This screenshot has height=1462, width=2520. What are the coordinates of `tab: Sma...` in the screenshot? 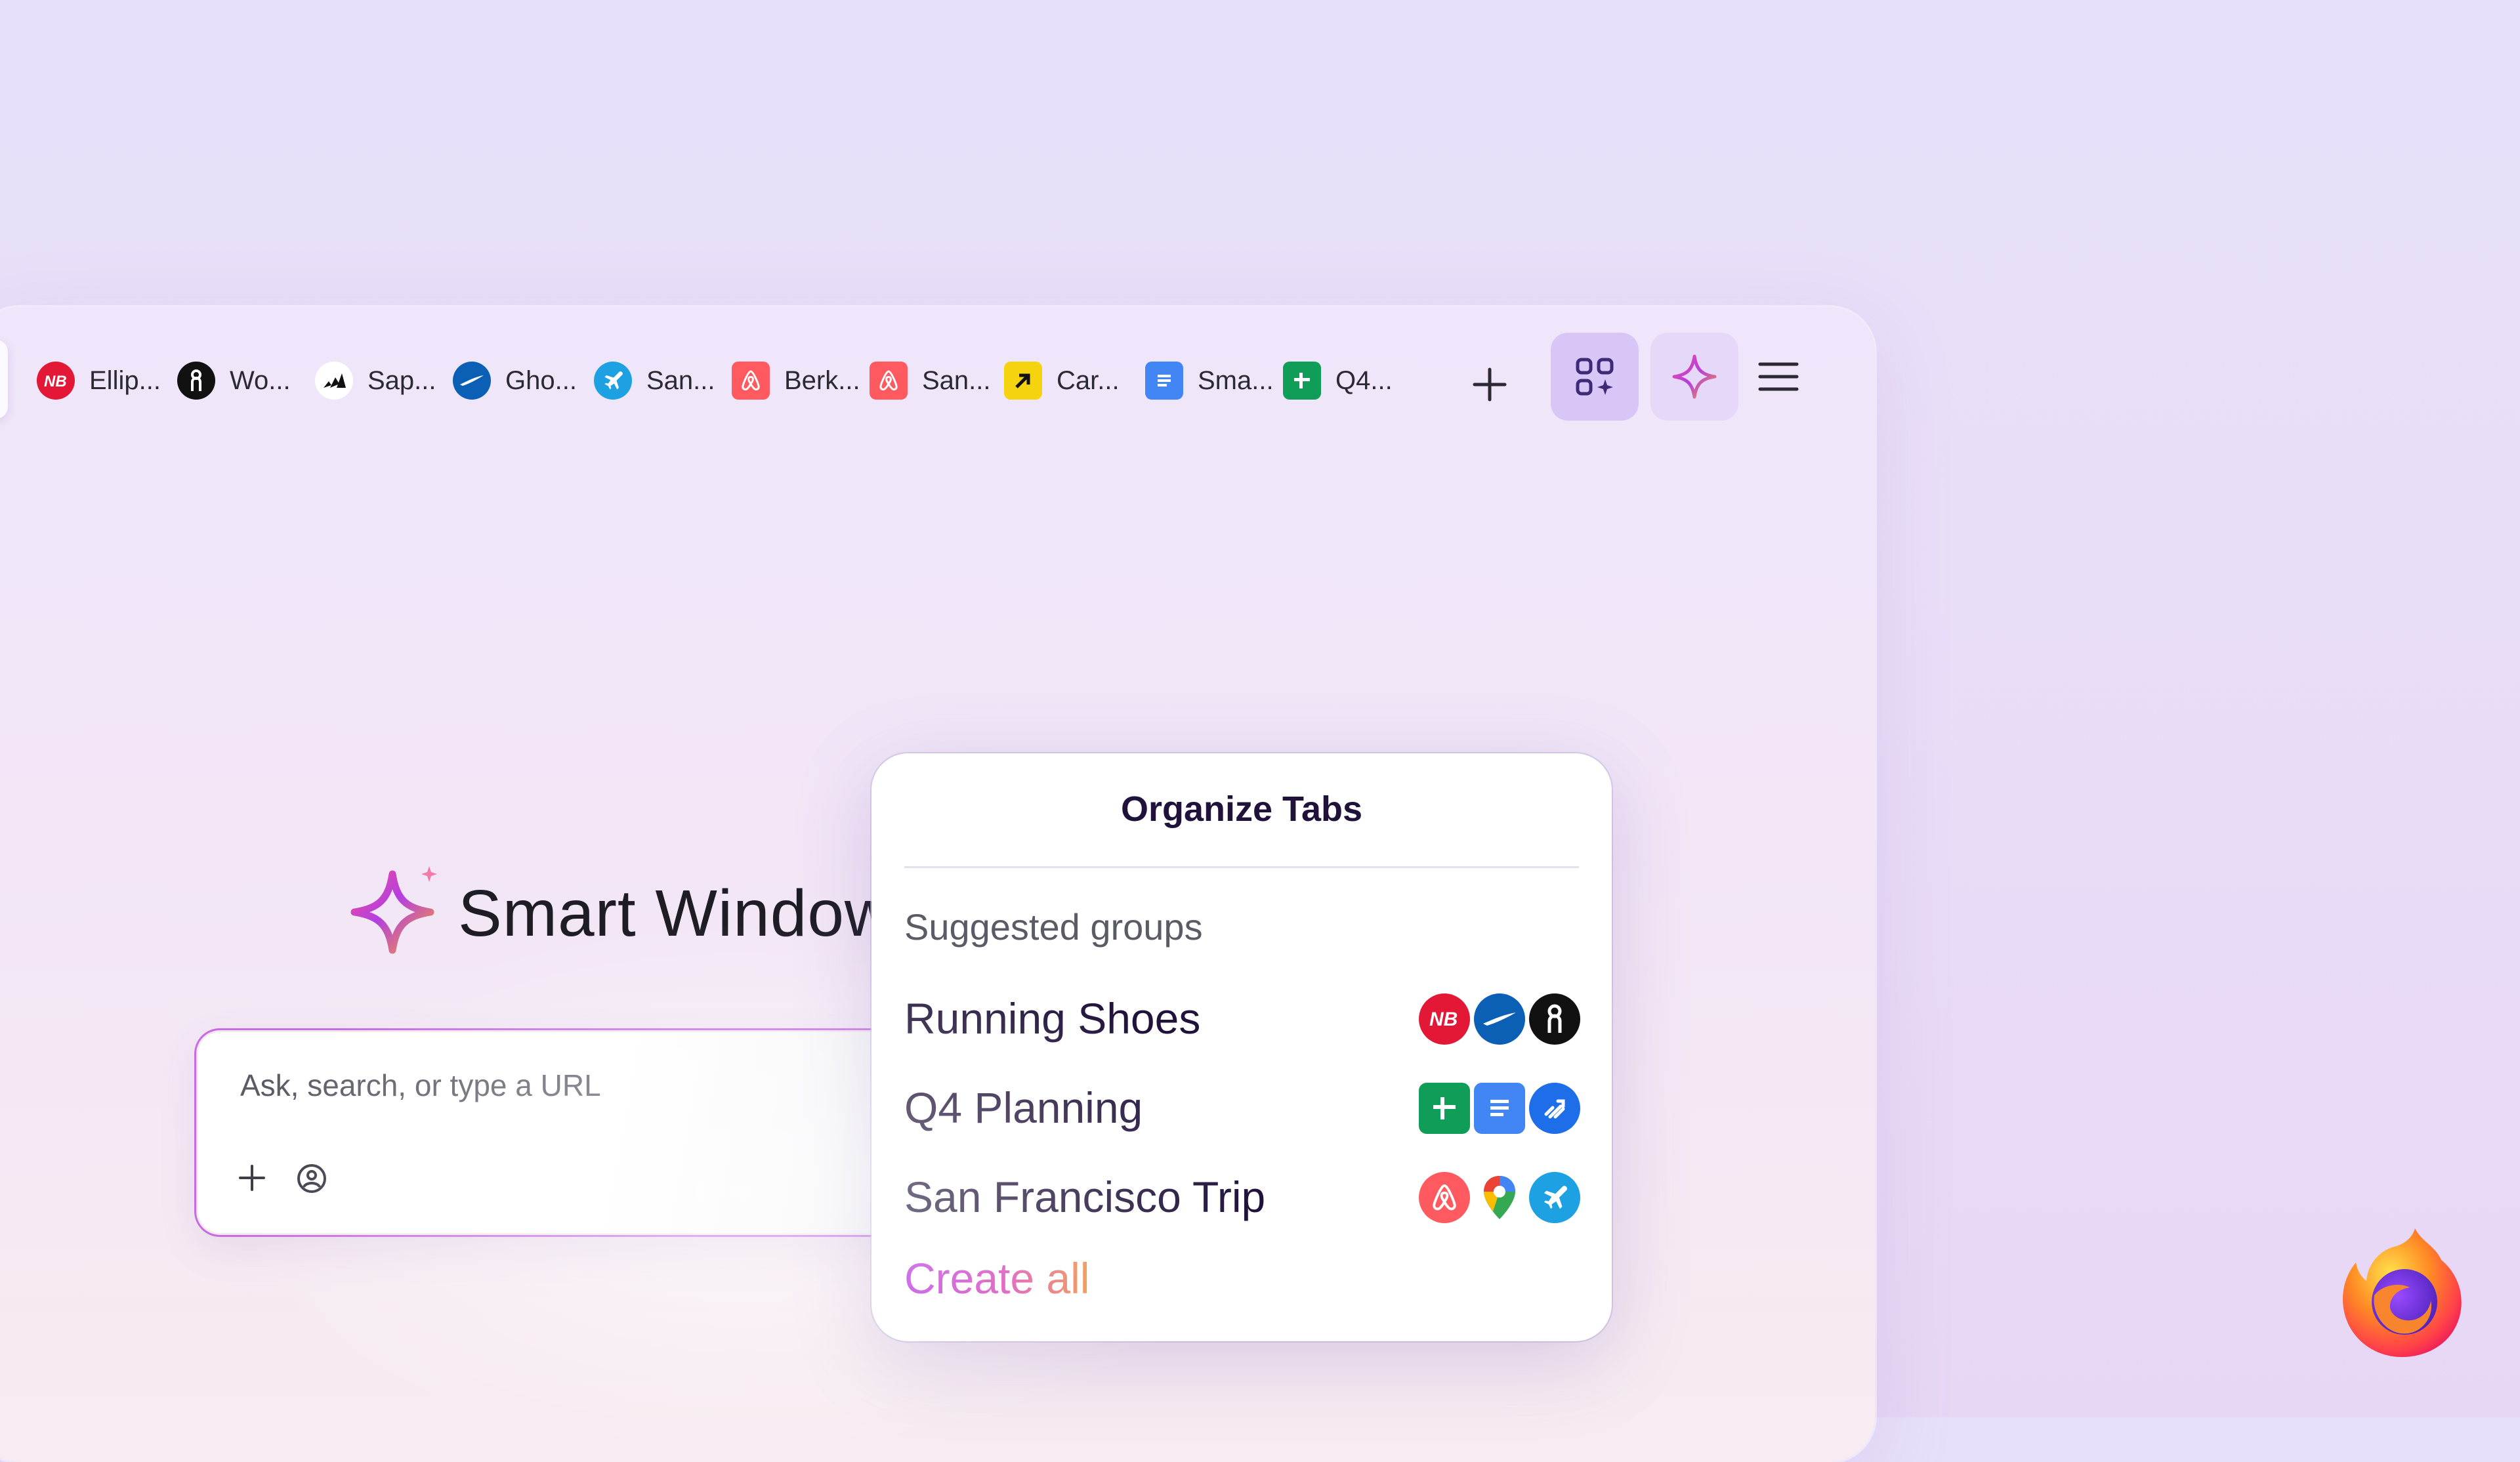 It's located at (1209, 380).